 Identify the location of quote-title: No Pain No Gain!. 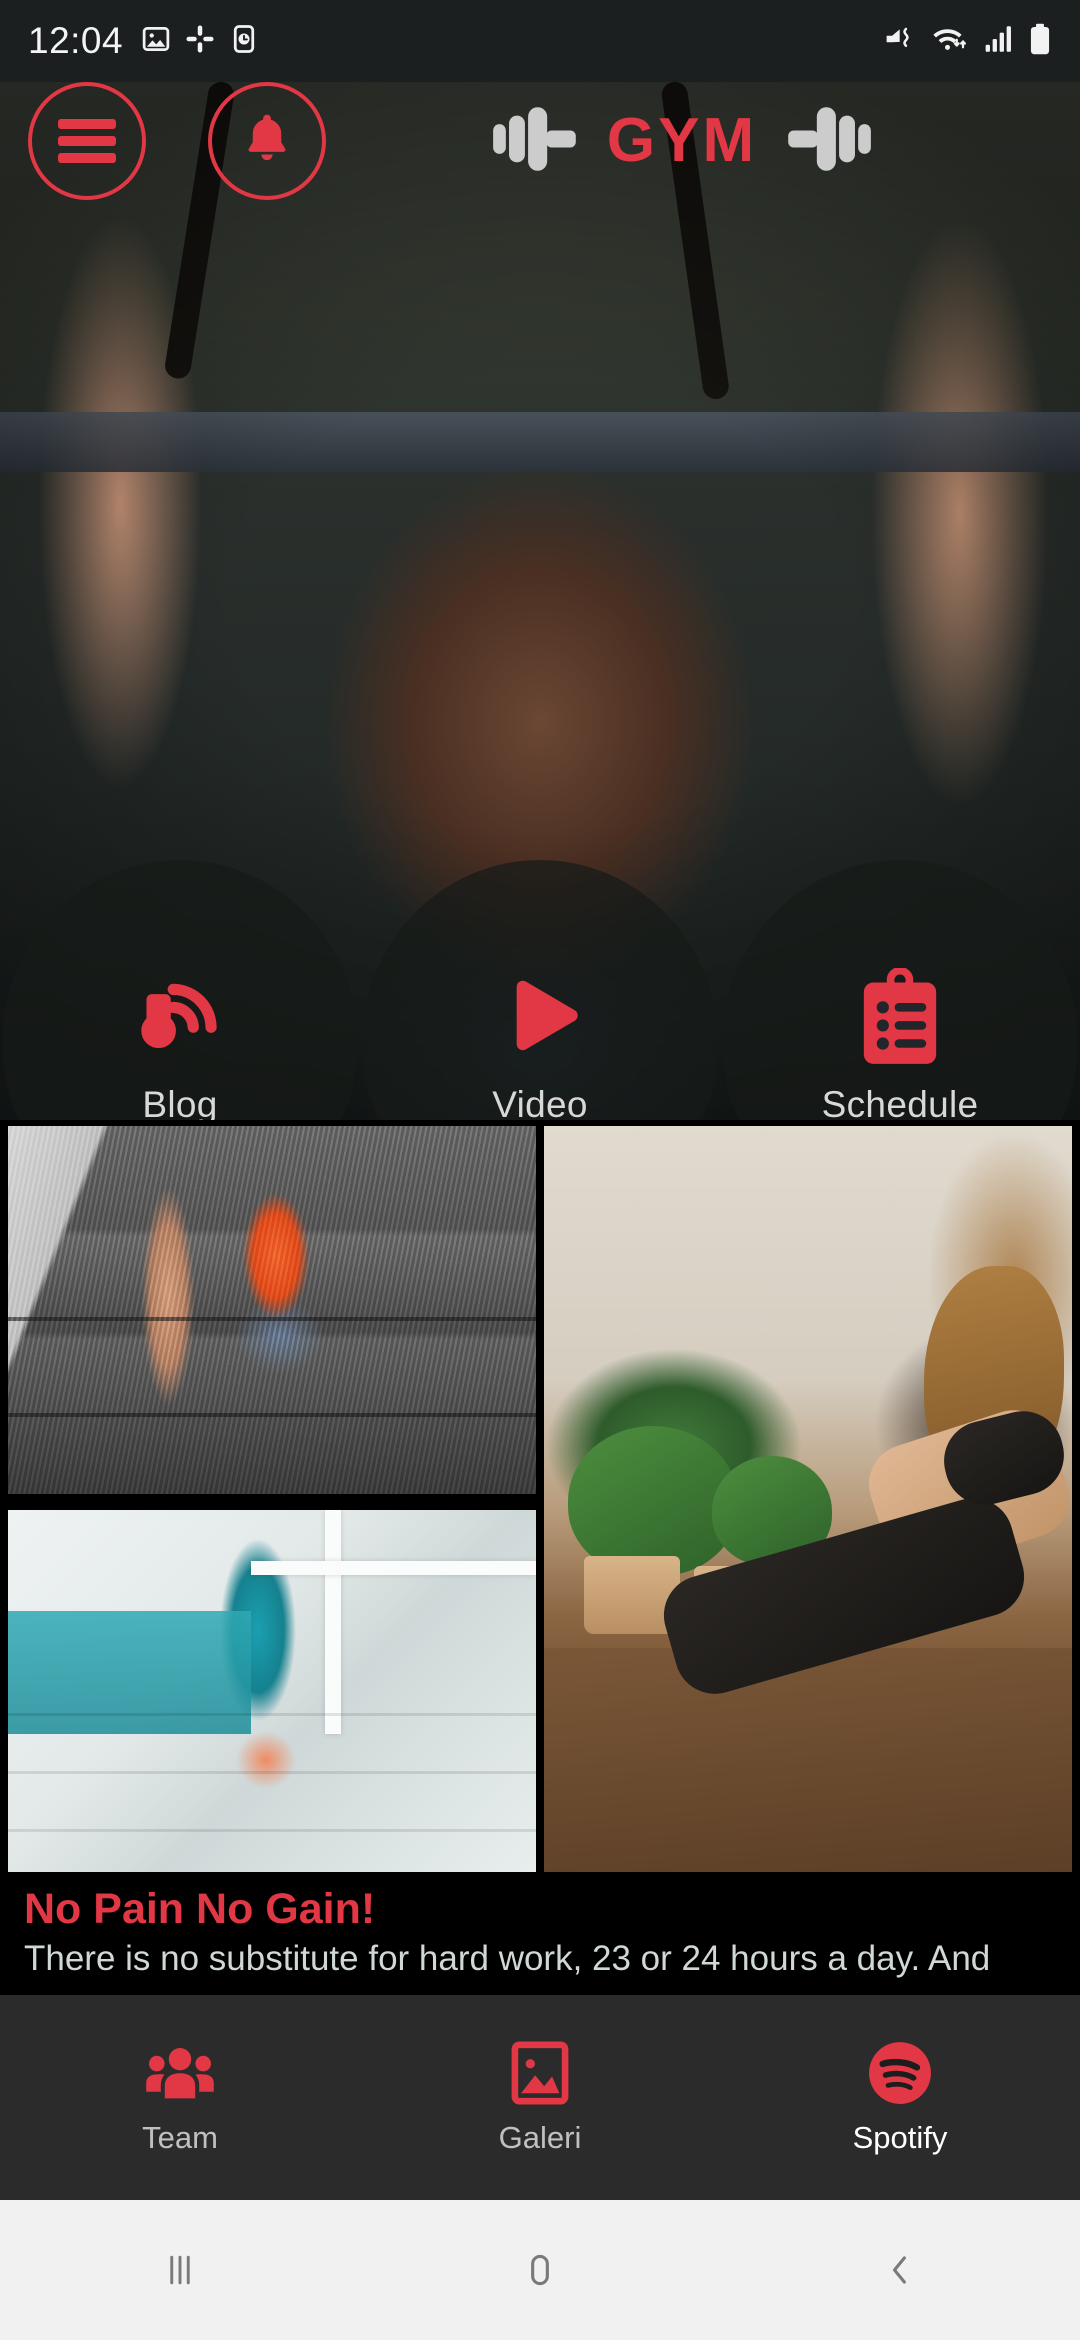
(200, 1909).